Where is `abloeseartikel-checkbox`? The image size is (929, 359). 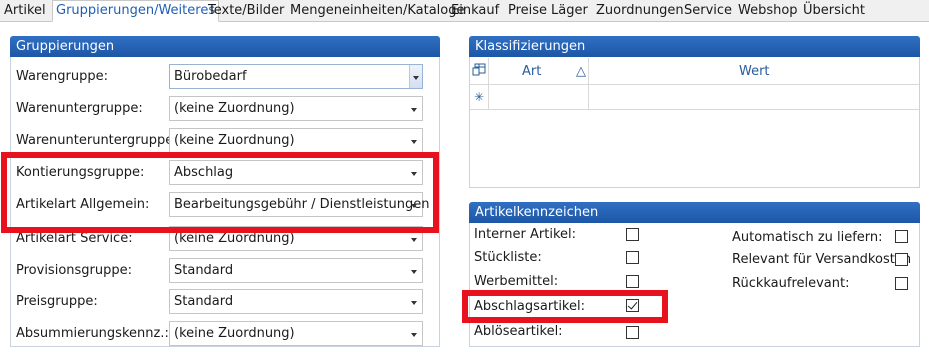
abloeseartikel-checkbox is located at coordinates (632, 332).